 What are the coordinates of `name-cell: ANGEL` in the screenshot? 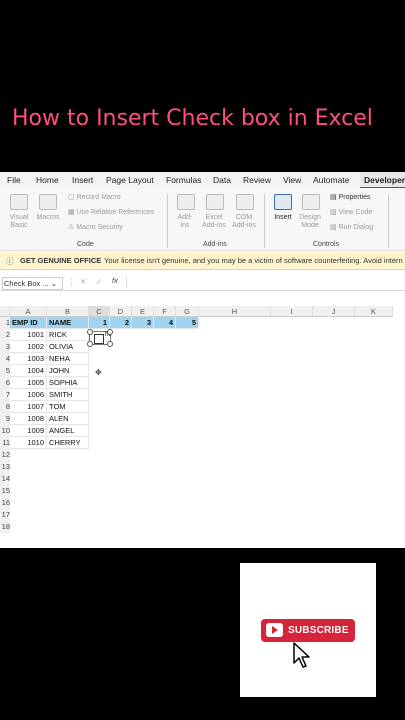 It's located at (68, 431).